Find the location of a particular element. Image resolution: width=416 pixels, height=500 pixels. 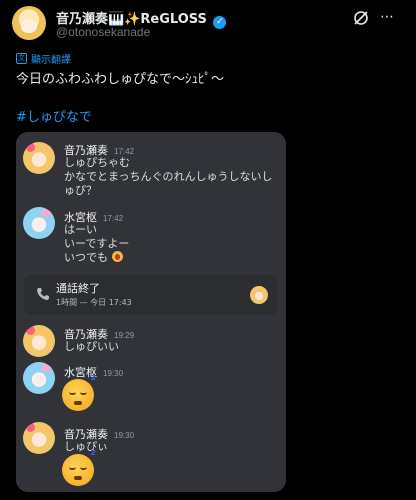

message-text: いつでも is located at coordinates (93, 258).